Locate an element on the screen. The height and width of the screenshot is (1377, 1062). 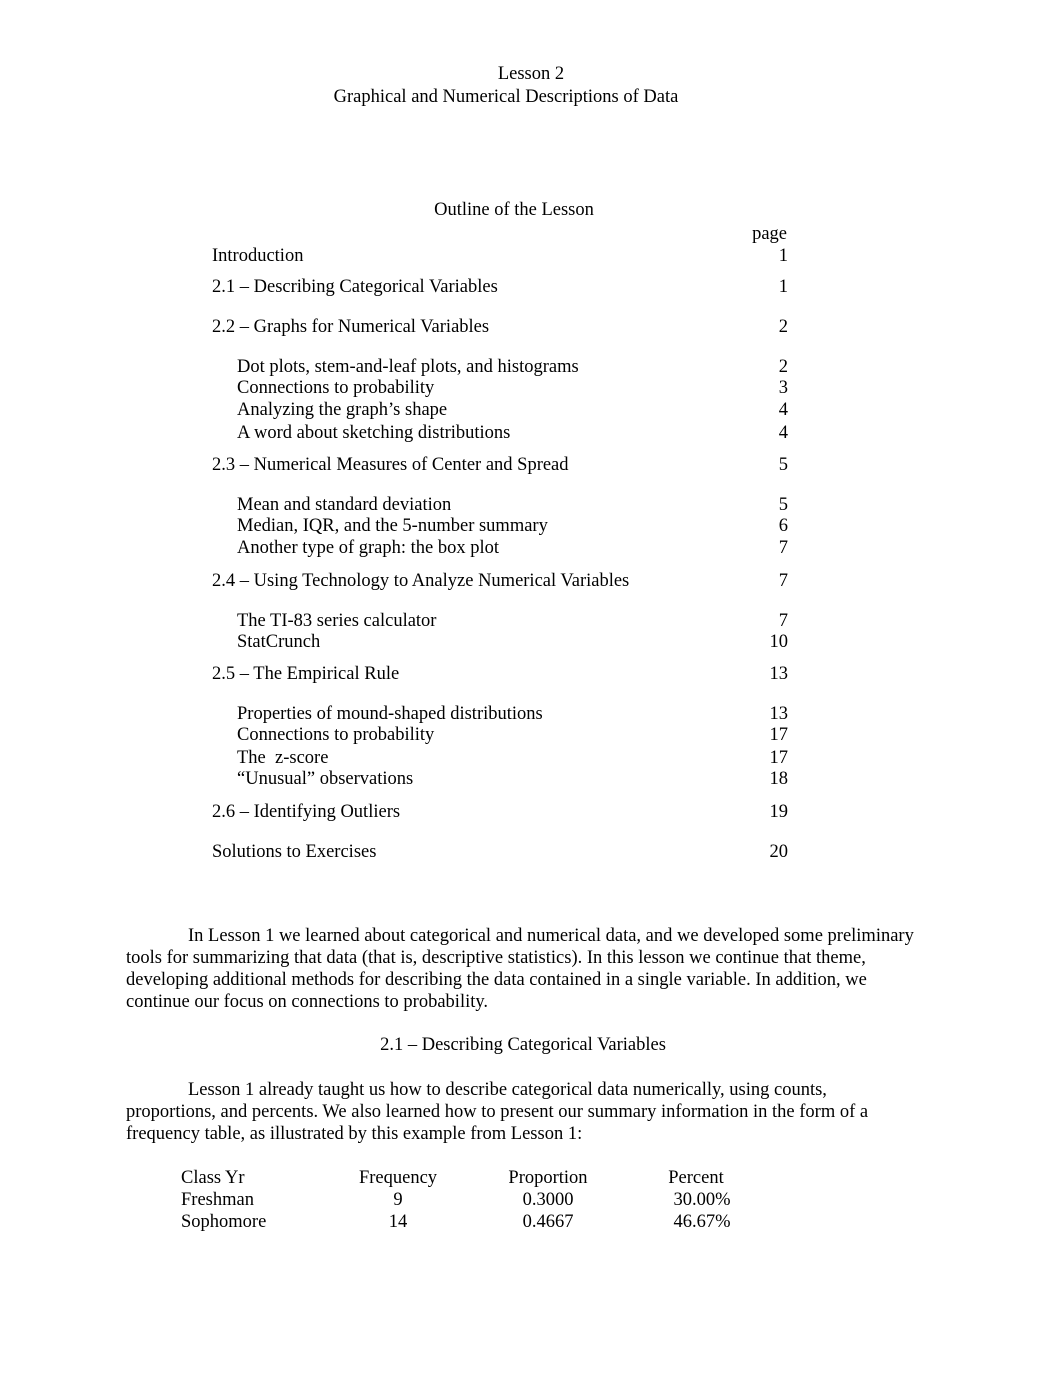
toc-entry-label: Solutions to Exercises is located at coordinates (294, 852).